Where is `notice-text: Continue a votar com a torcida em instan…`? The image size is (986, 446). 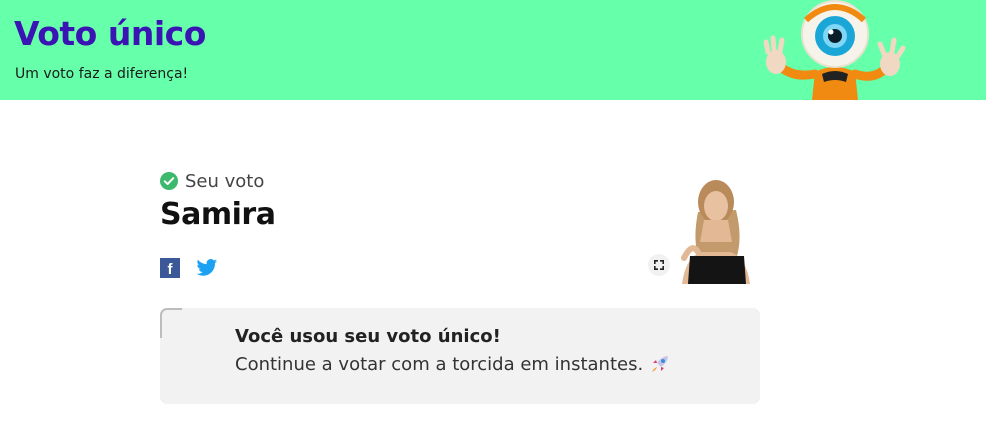 notice-text: Continue a votar com a torcida em instan… is located at coordinates (439, 364).